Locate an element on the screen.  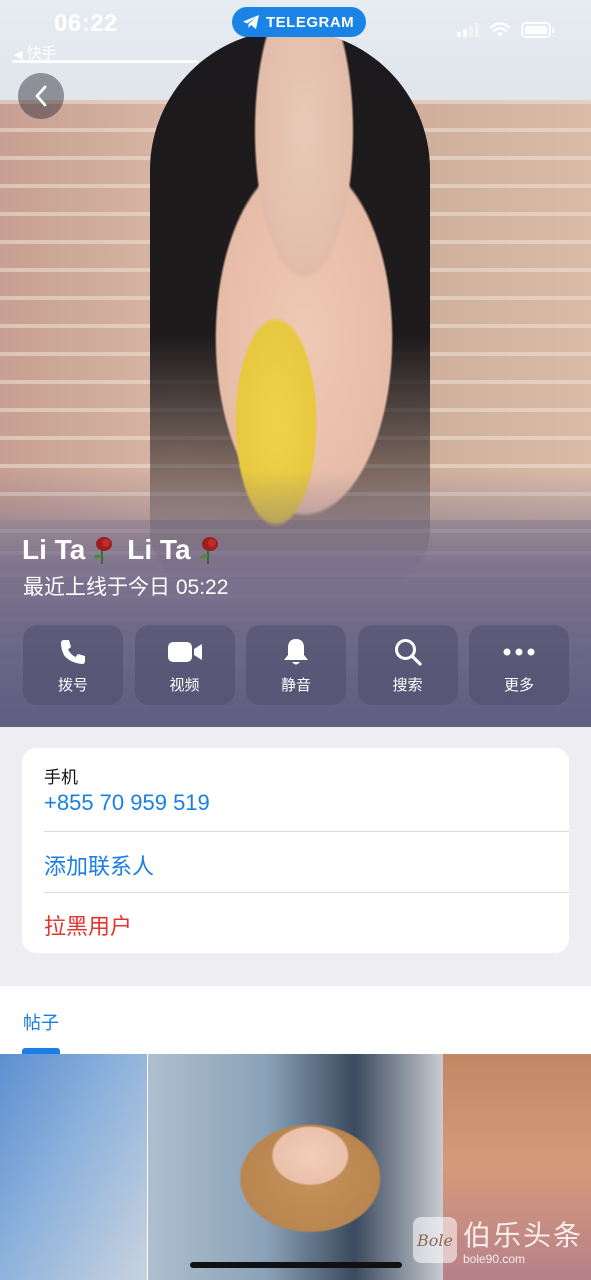
video-button: 视频 is located at coordinates (184, 665).